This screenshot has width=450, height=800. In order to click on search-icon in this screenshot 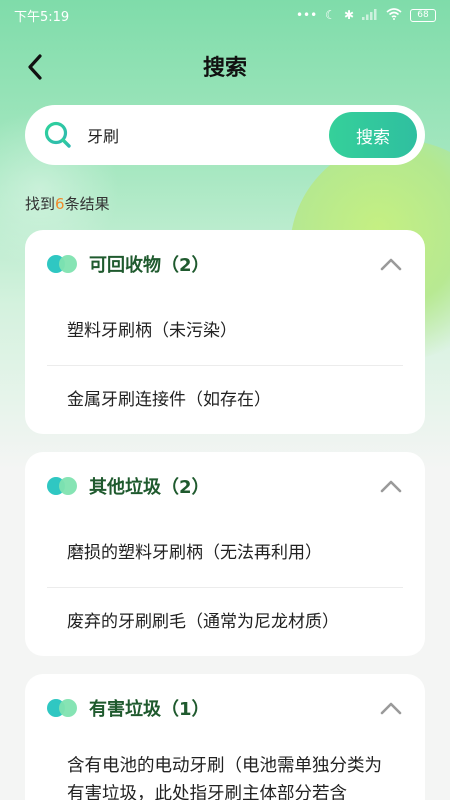, I will do `click(58, 135)`.